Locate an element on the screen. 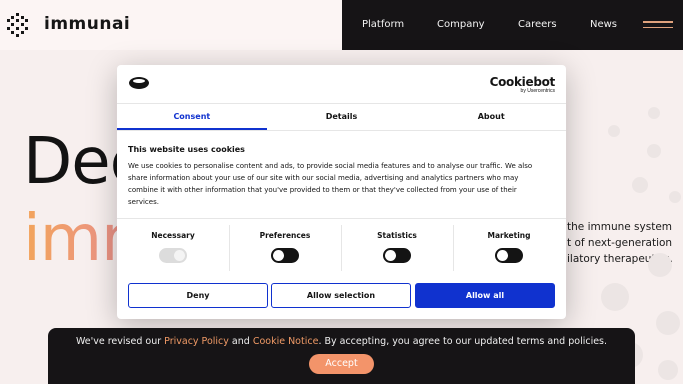 The image size is (683, 384). tab-consent: Consent is located at coordinates (192, 117).